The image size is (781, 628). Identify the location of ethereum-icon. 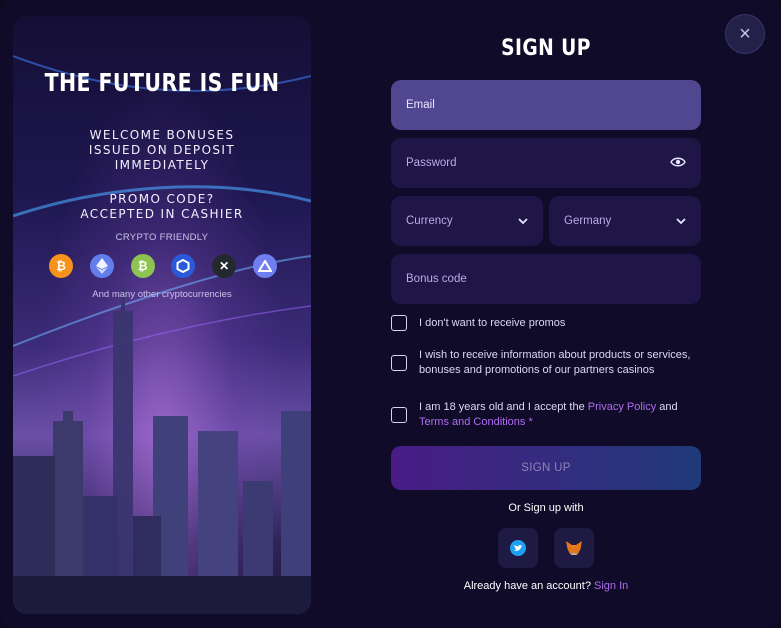
(101, 266).